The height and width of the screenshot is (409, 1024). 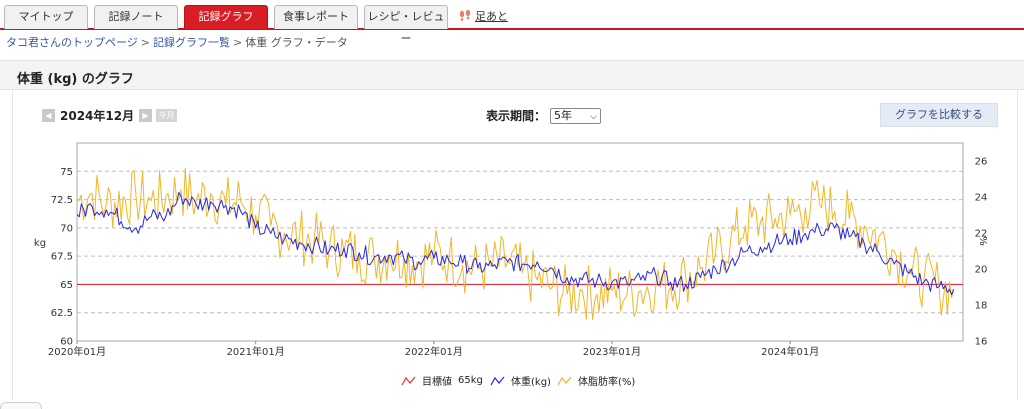 What do you see at coordinates (62, 200) in the screenshot?
I see `y-left-tick-label: 72.5` at bounding box center [62, 200].